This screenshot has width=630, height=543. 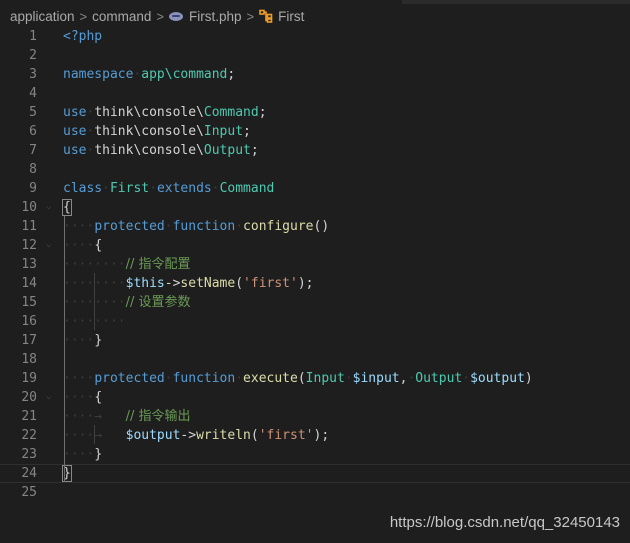 I want to click on code-line: 2, so click(x=315, y=55).